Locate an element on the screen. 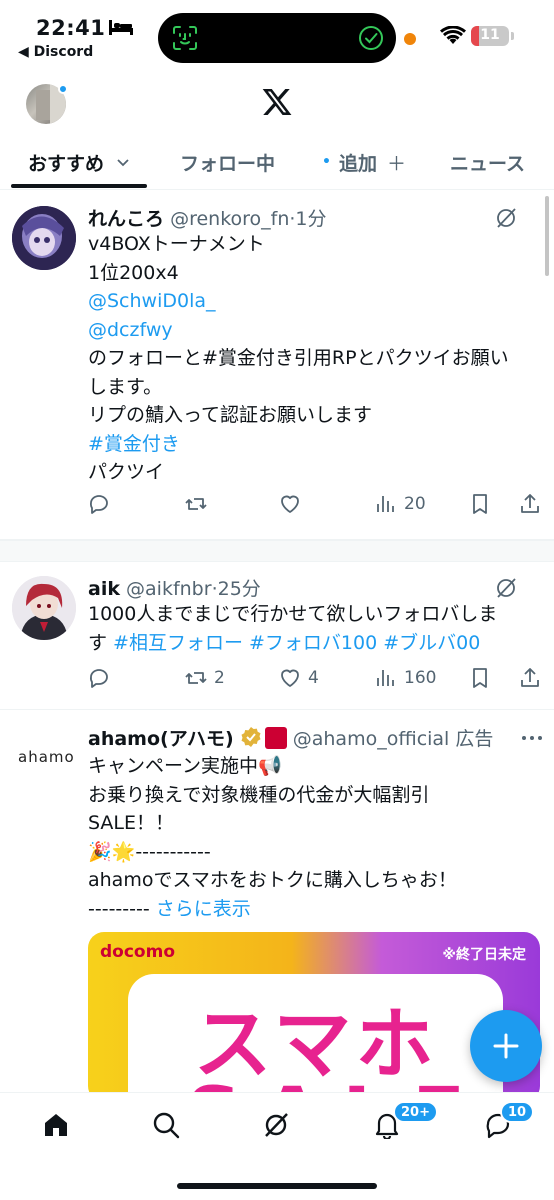  author-name: れんころ is located at coordinates (126, 219).